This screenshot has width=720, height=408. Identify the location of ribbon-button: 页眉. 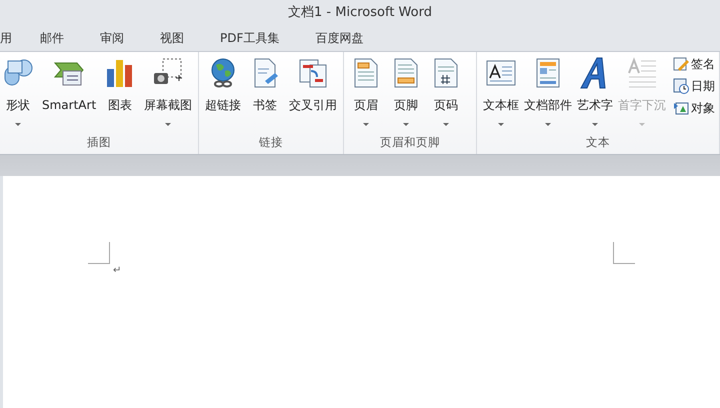
(366, 90).